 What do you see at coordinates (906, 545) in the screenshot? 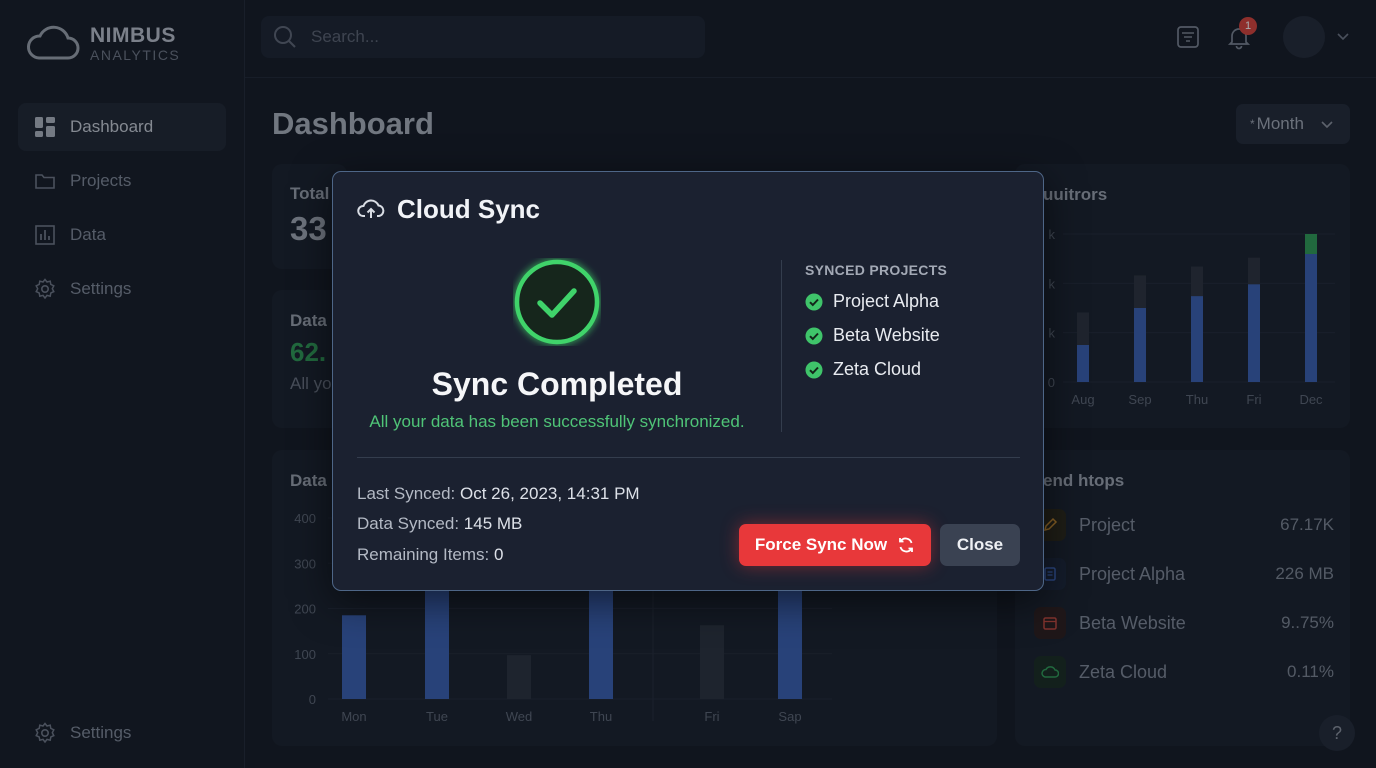
I see `refresh-icon` at bounding box center [906, 545].